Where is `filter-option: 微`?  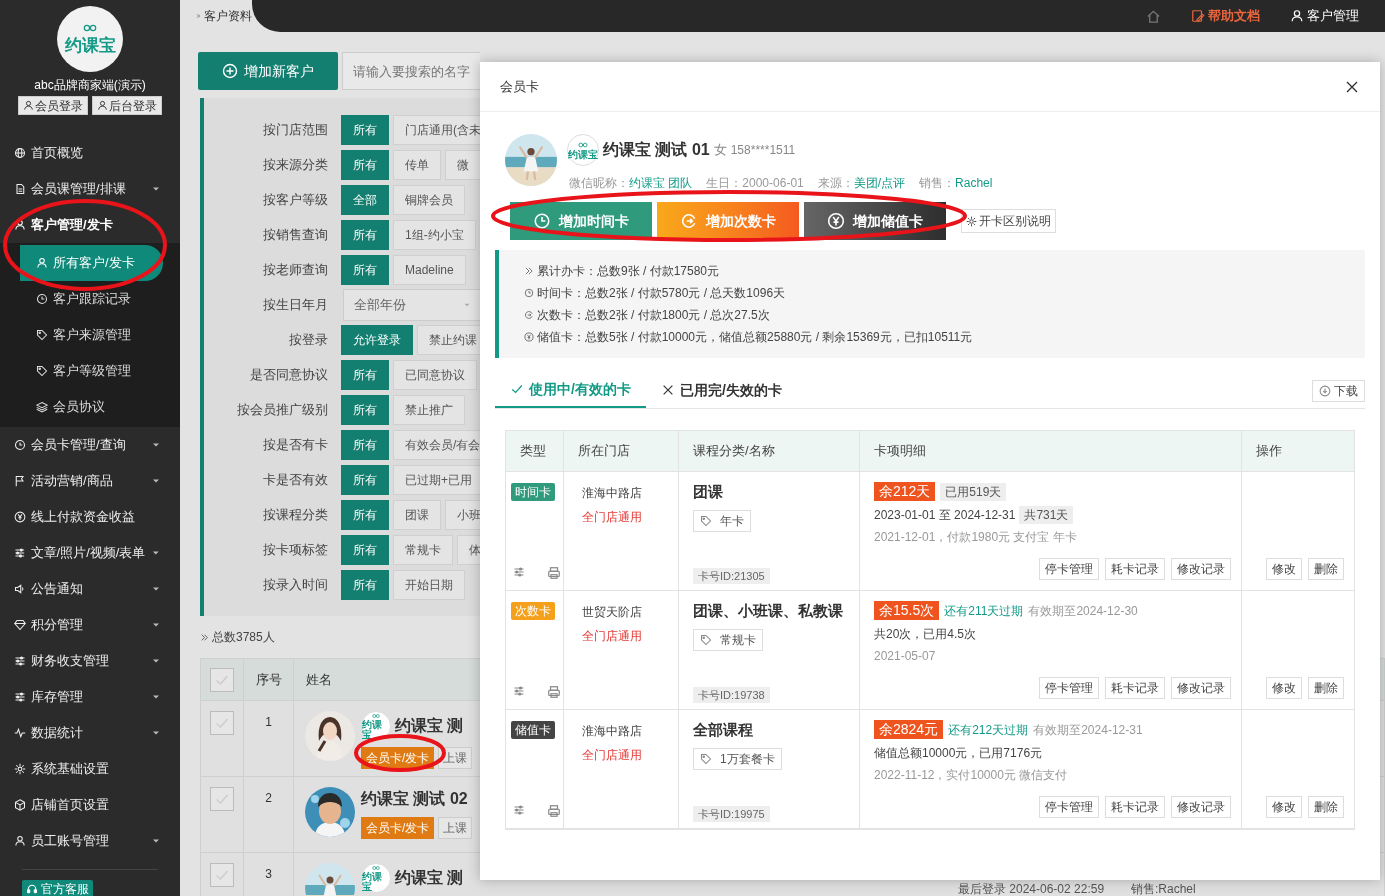 filter-option: 微 is located at coordinates (462, 164).